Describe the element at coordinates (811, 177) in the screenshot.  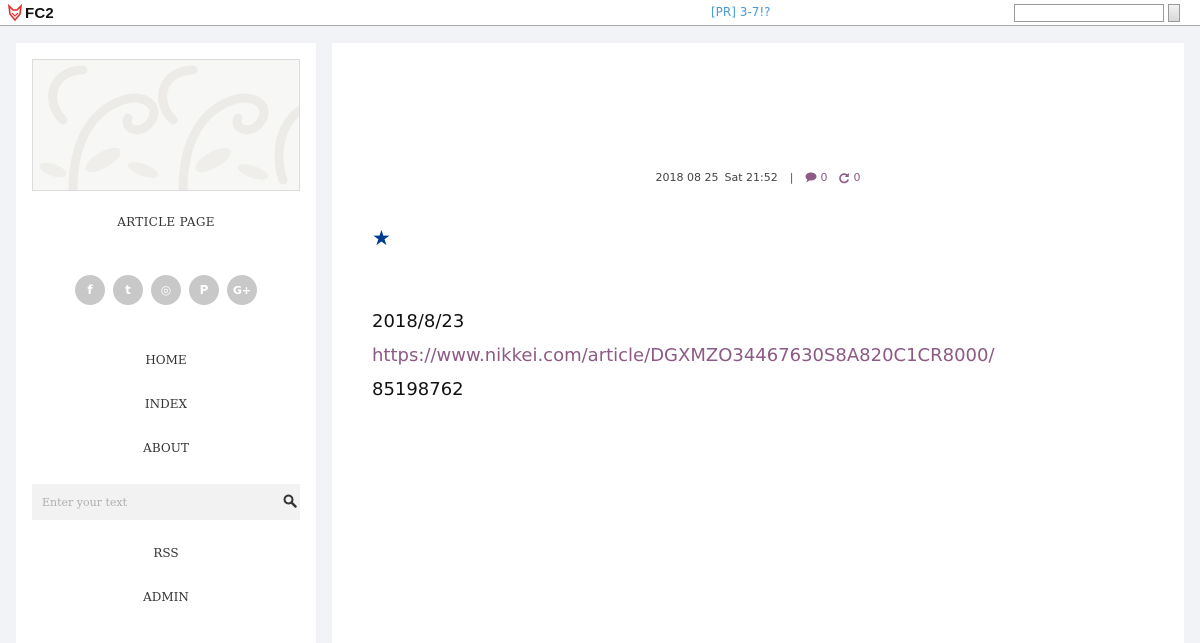
I see `comment-icon` at that location.